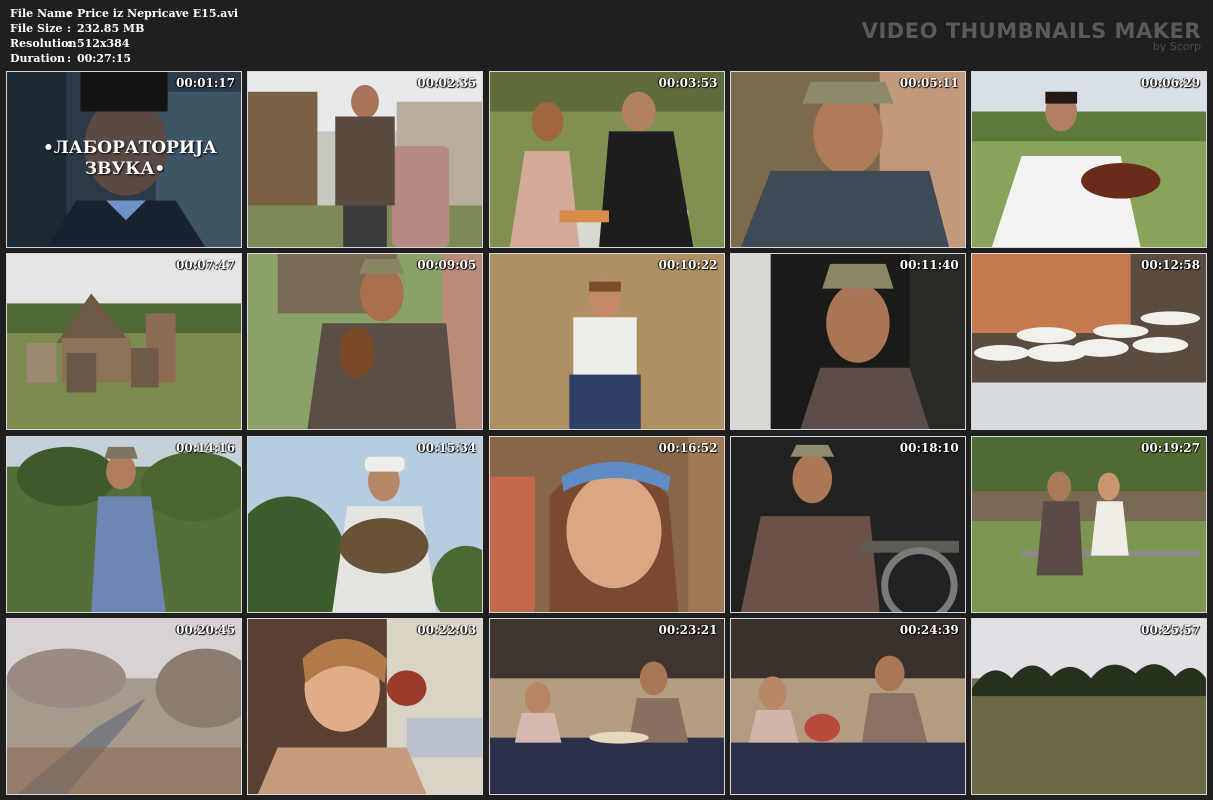  I want to click on thumbnail: 00:02:35, so click(365, 159).